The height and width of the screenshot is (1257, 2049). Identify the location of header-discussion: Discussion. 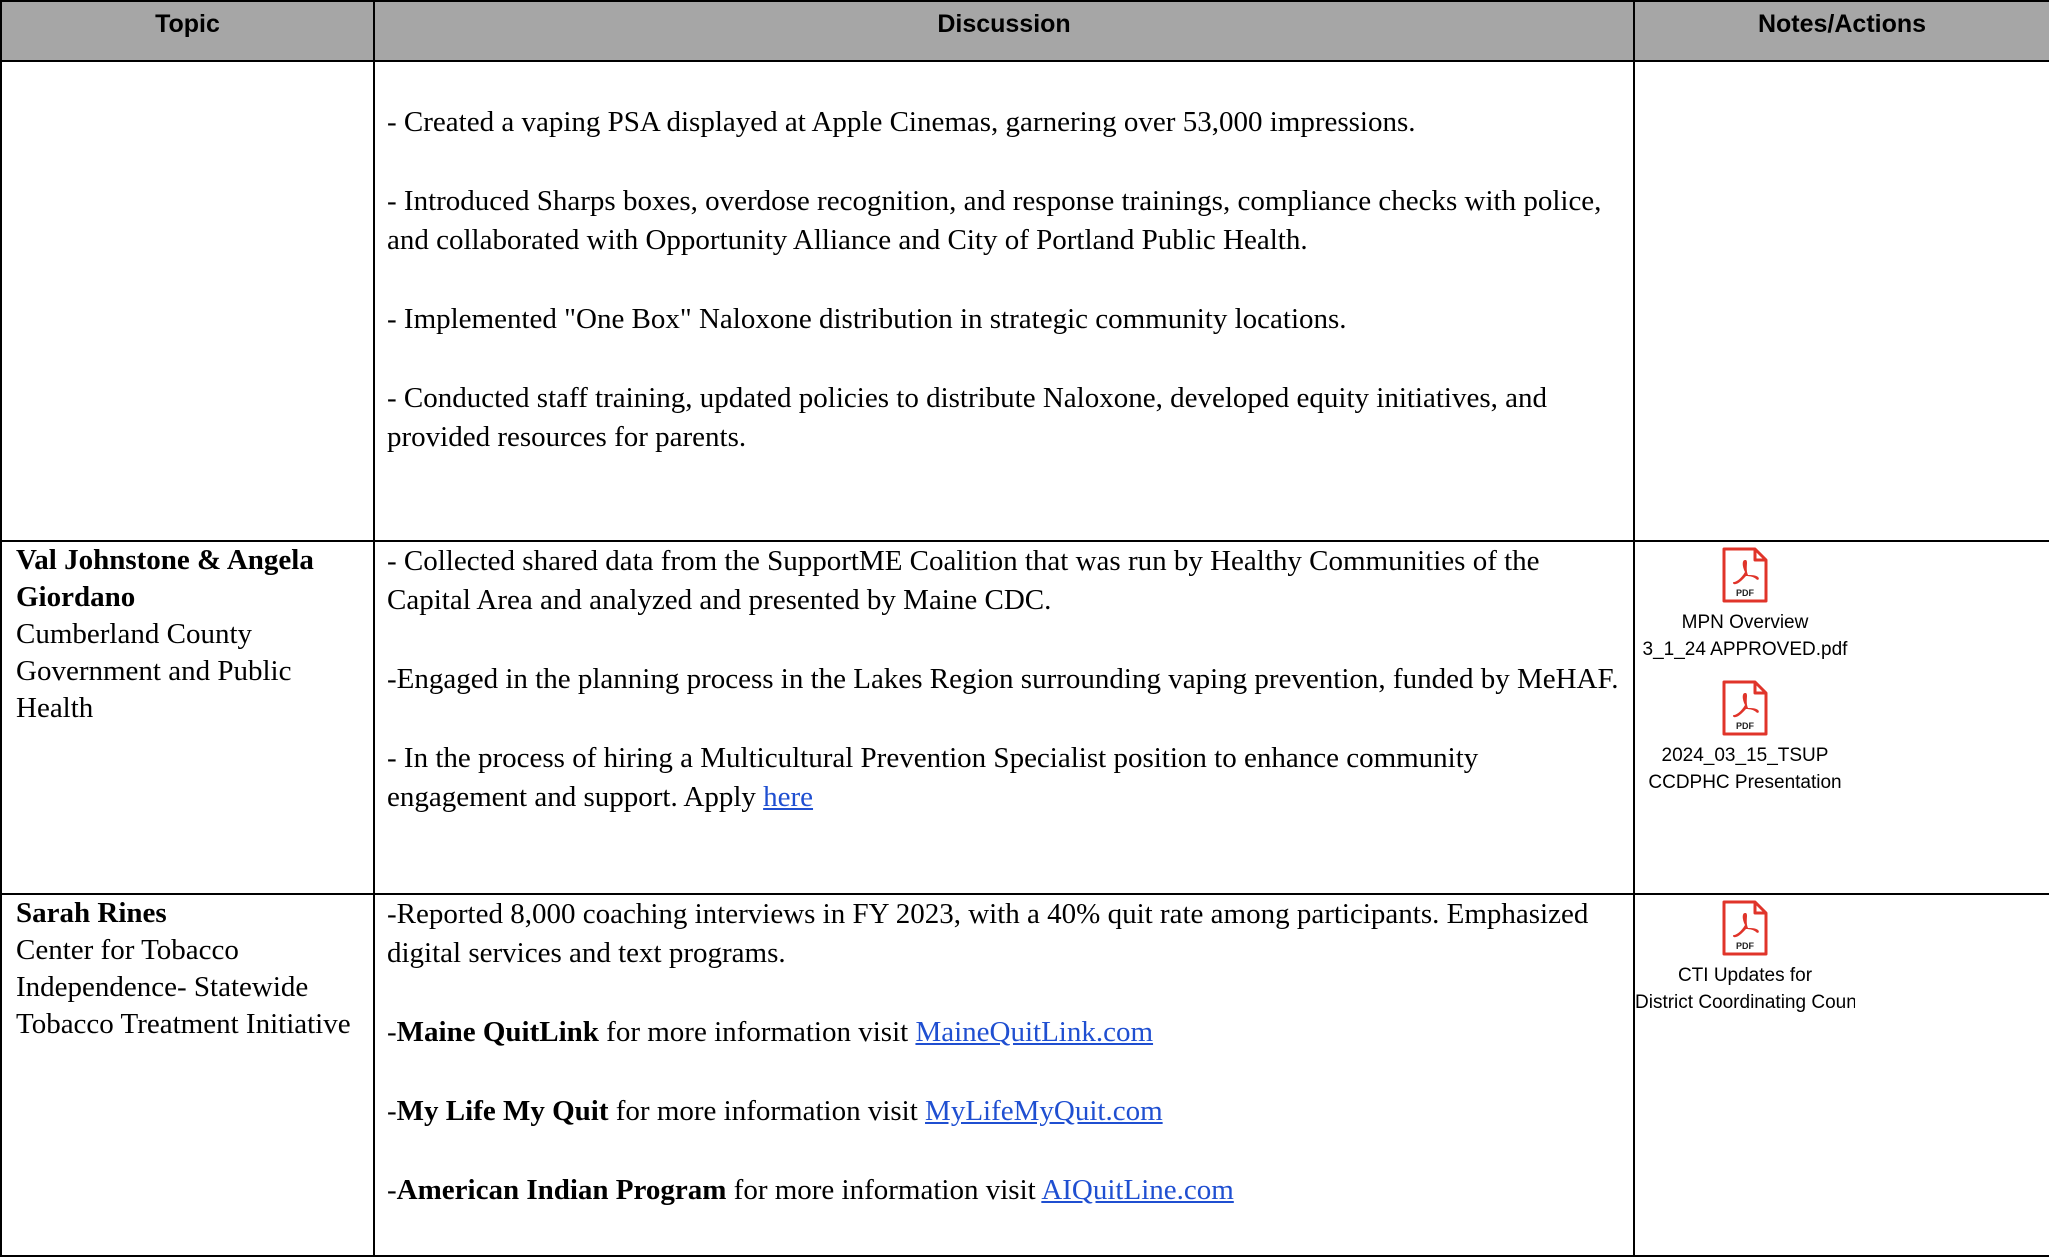
(1004, 31).